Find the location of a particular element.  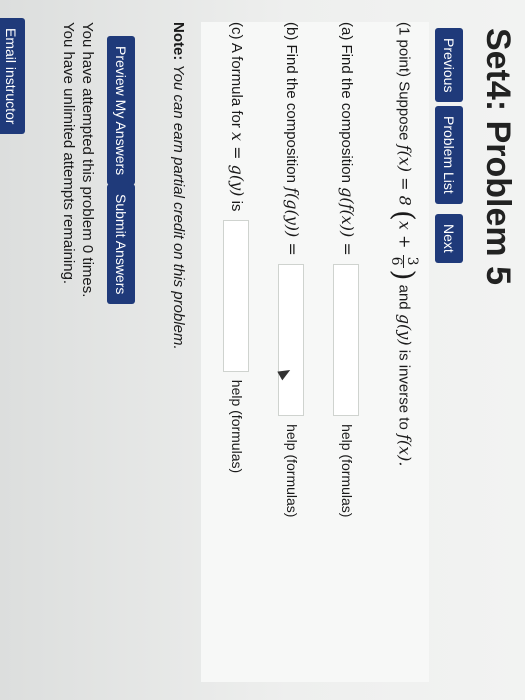

inner-expression: x + is located at coordinates (405, 234).